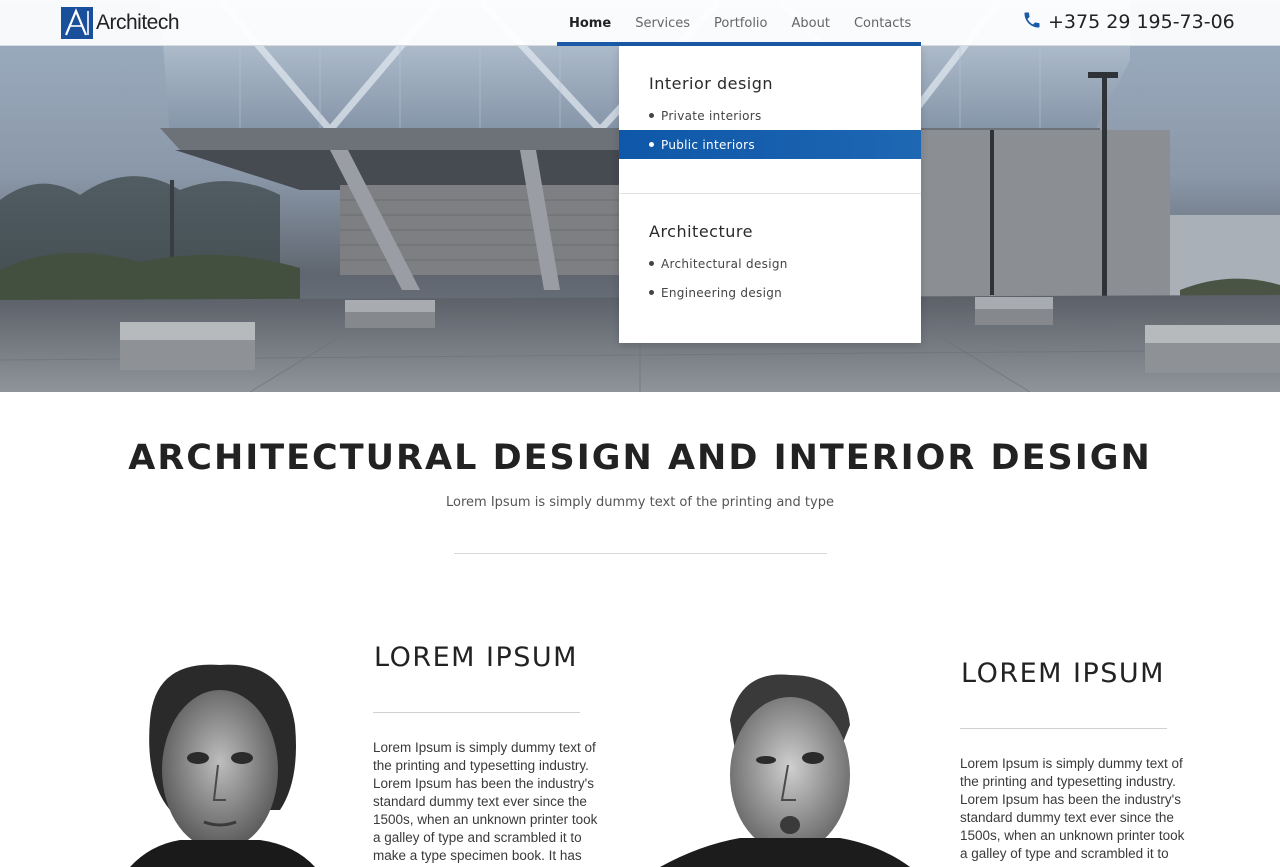 The width and height of the screenshot is (1280, 867). Describe the element at coordinates (477, 837) in the screenshot. I see `profile-1-text-line: a galley of type and scrambled it to` at that location.